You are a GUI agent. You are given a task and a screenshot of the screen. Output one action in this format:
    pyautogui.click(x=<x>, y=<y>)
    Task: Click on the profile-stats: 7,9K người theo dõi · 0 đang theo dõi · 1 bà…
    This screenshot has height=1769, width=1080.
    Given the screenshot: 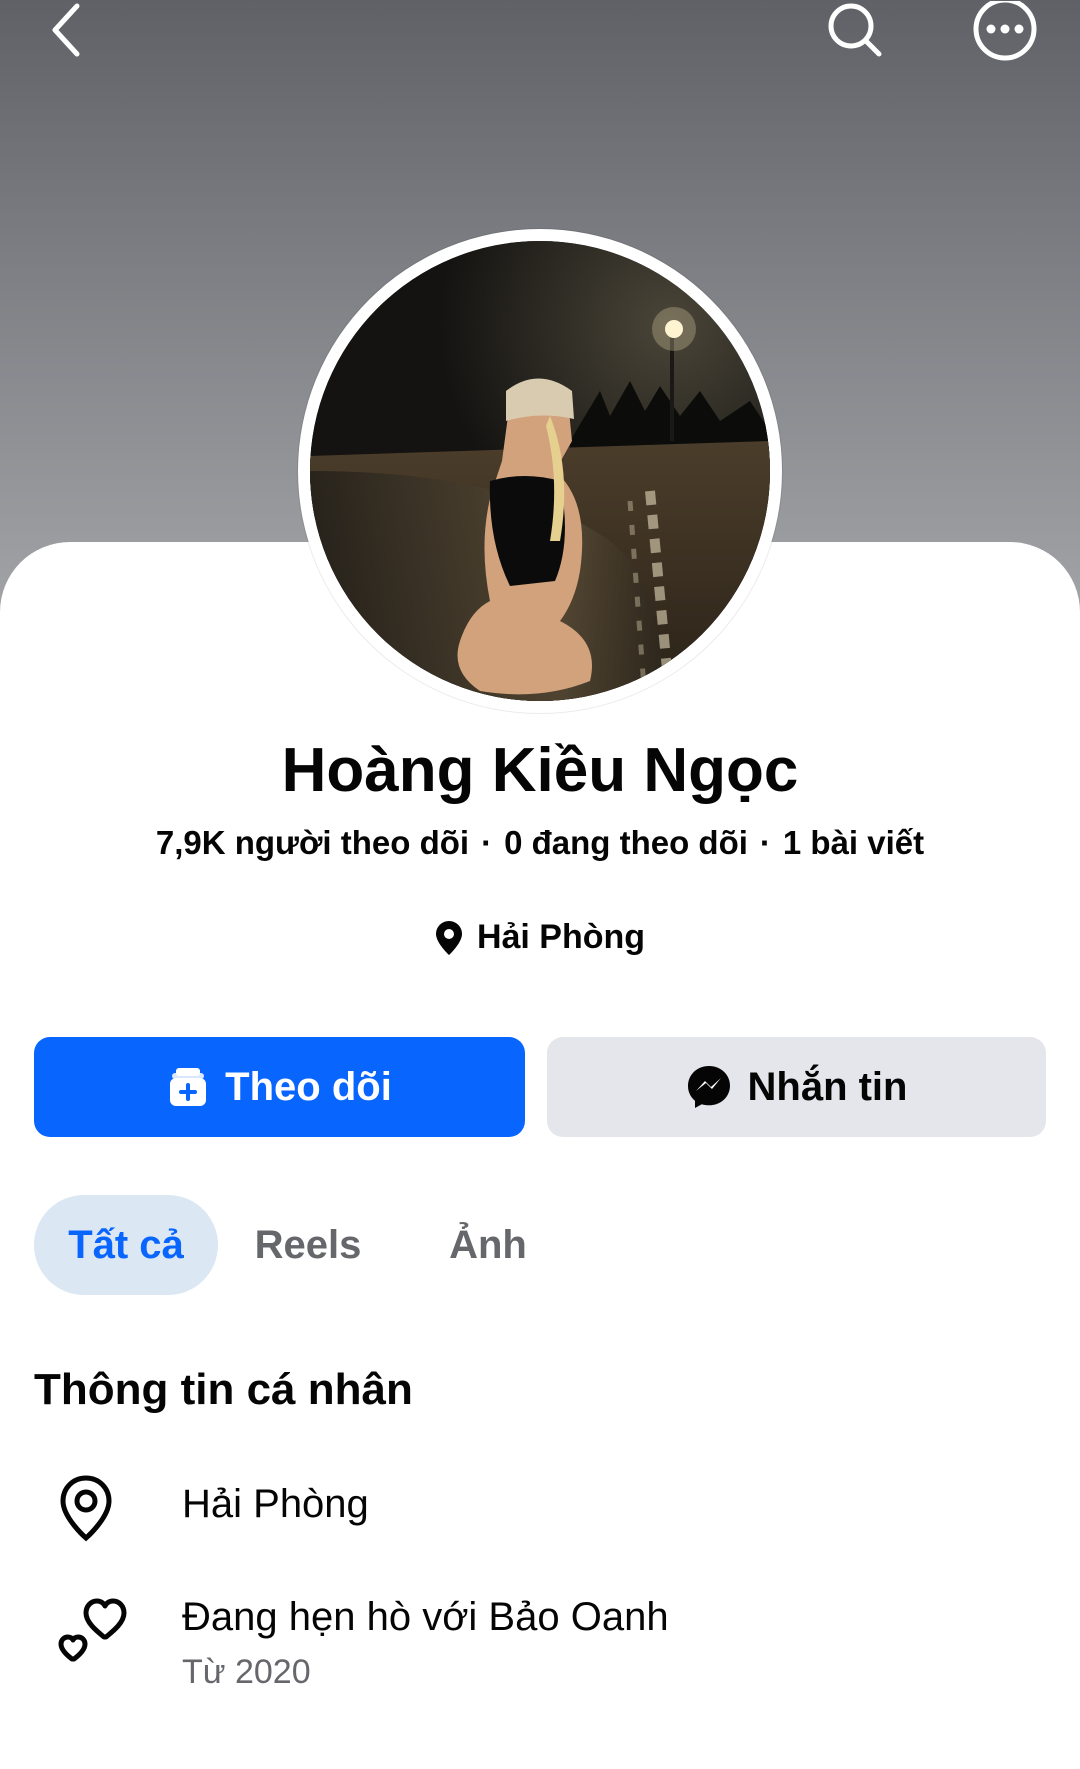 What is the action you would take?
    pyautogui.click(x=540, y=843)
    